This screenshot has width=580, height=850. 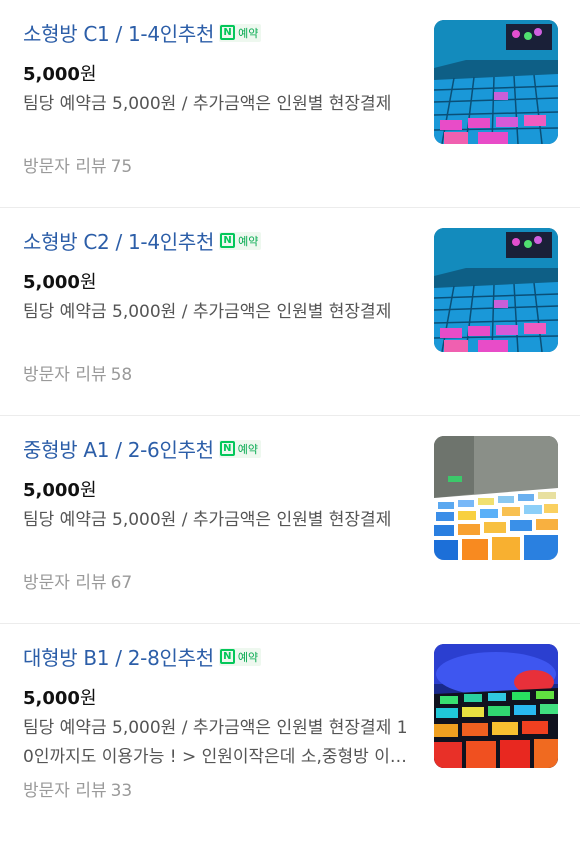 What do you see at coordinates (118, 656) in the screenshot?
I see `item-title: 대형방 B1 / 2-8인추천` at bounding box center [118, 656].